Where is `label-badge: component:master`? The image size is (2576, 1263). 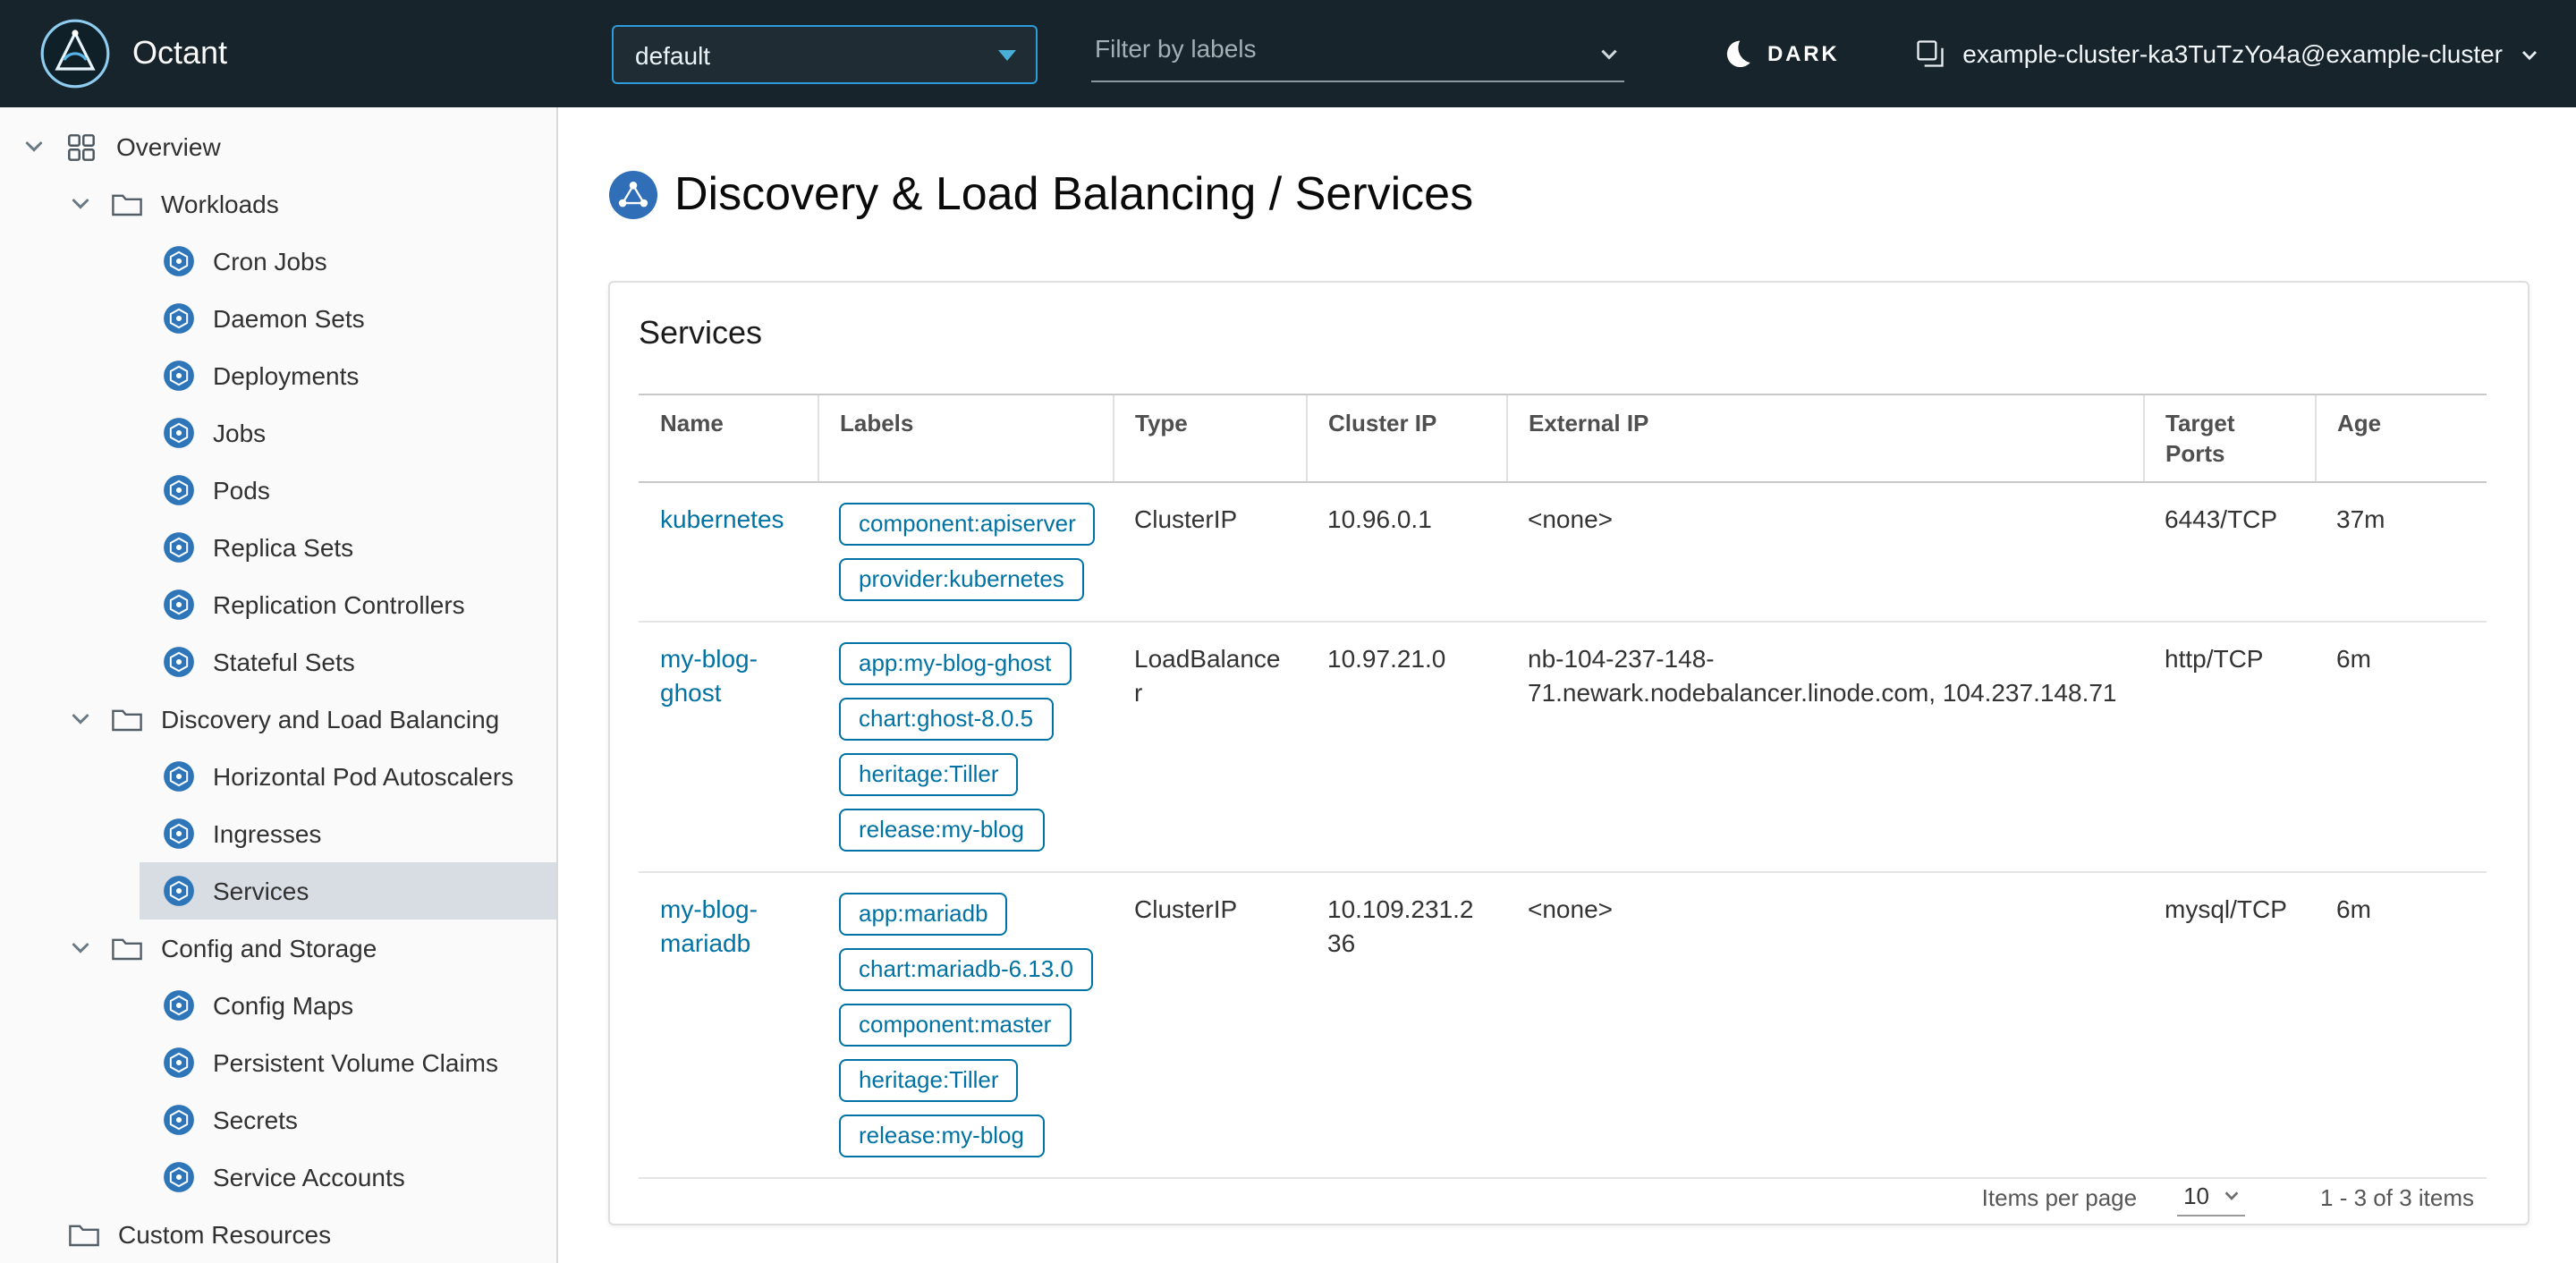
label-badge: component:master is located at coordinates (955, 1025).